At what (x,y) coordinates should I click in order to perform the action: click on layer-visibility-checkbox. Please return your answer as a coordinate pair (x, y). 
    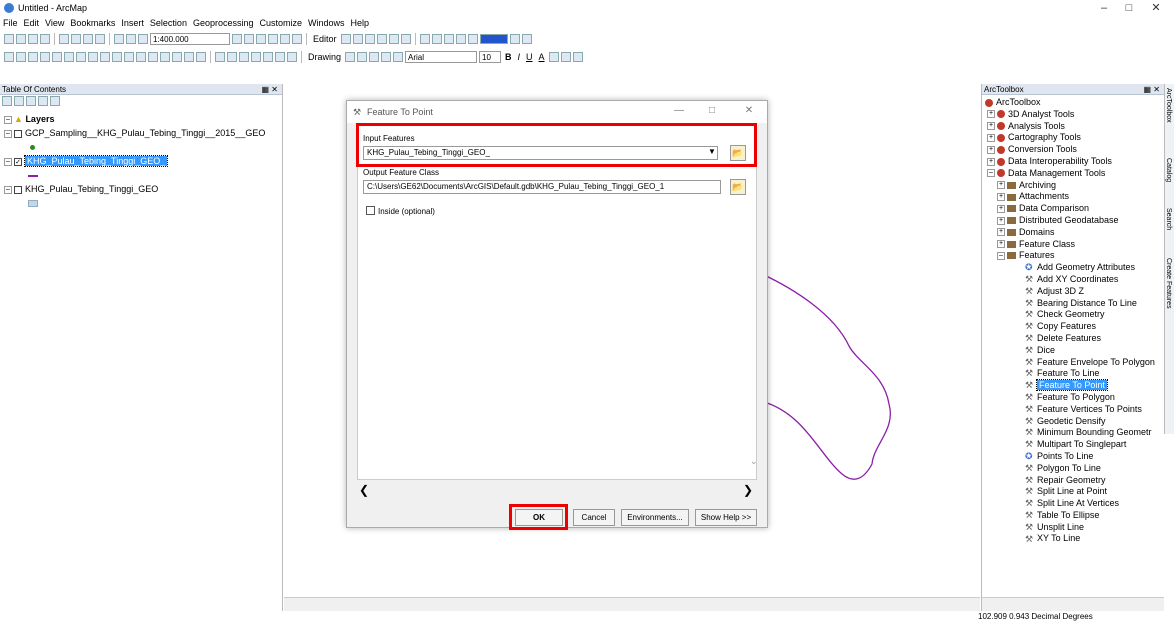
    Looking at the image, I should click on (18, 189).